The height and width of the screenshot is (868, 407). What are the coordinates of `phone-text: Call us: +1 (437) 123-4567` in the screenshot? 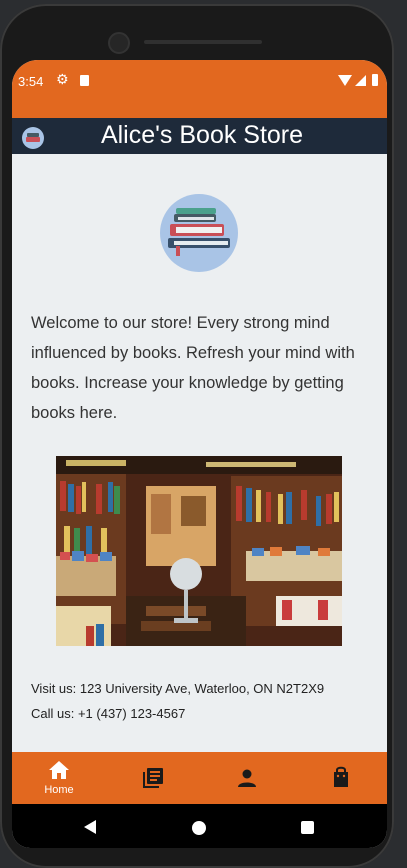 It's located at (108, 713).